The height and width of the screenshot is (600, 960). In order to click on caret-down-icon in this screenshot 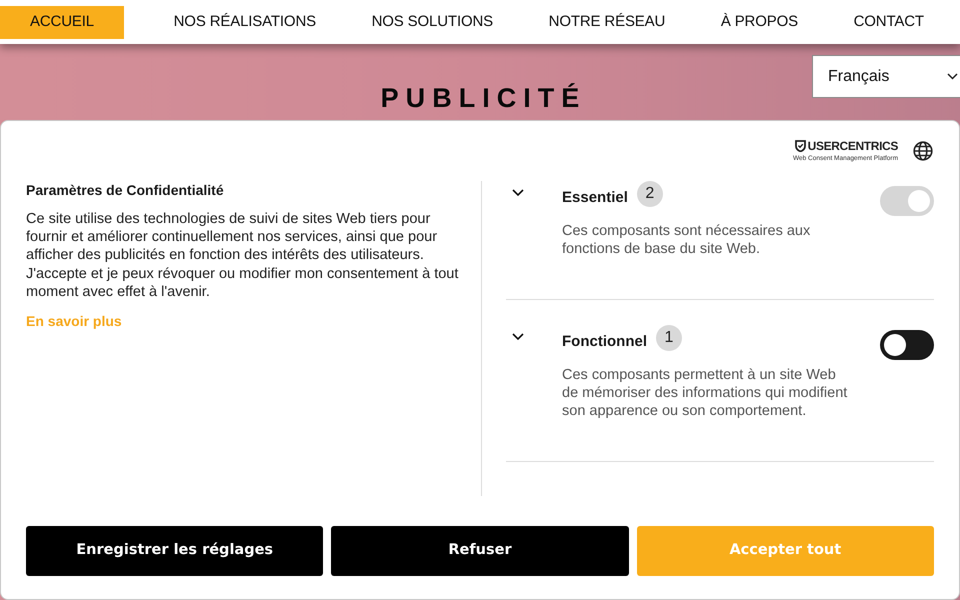, I will do `click(952, 76)`.